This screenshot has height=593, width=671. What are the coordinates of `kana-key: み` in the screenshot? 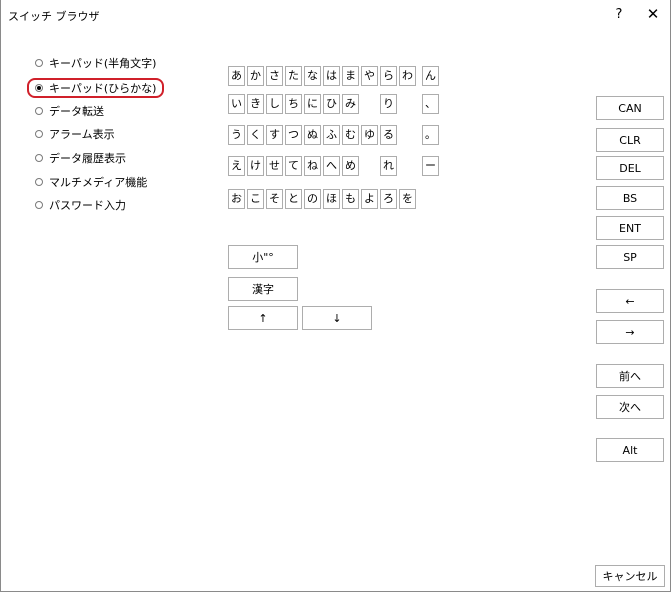 It's located at (350, 104).